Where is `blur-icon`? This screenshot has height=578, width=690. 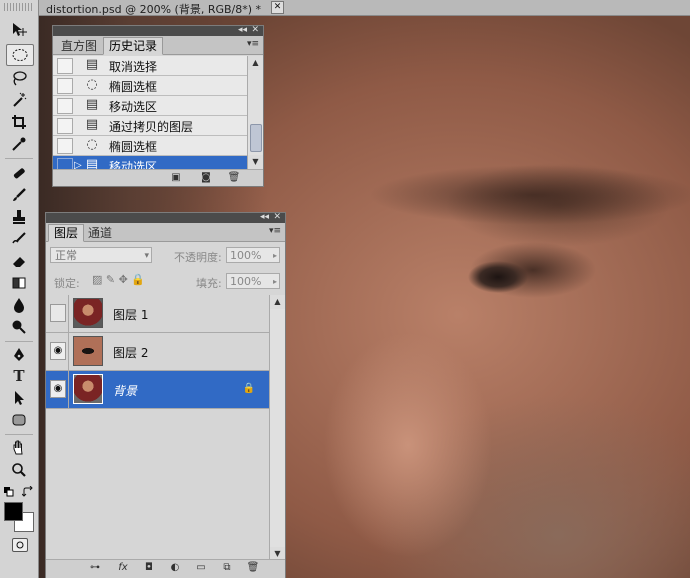
blur-icon is located at coordinates (19, 305).